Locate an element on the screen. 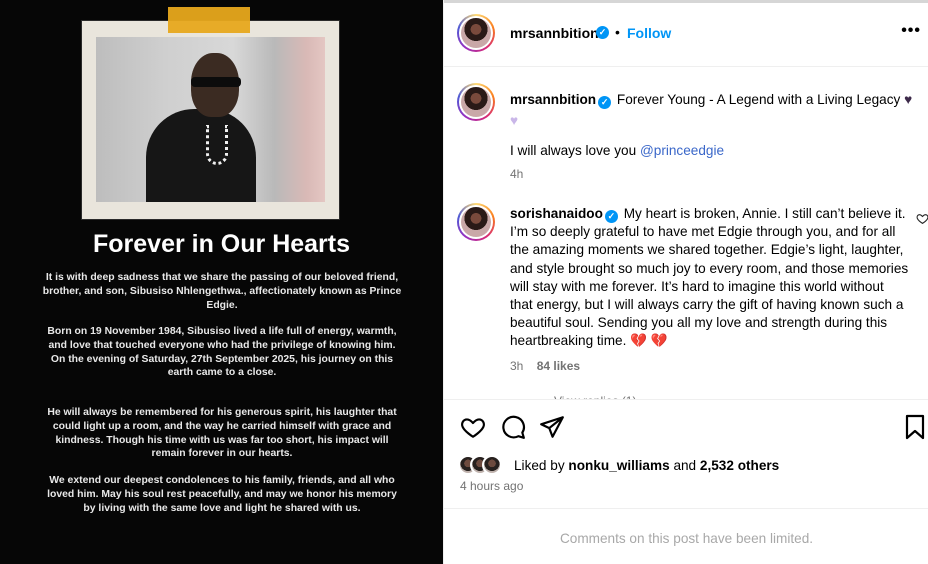 This screenshot has width=928, height=564. sunglasses-shape is located at coordinates (216, 82).